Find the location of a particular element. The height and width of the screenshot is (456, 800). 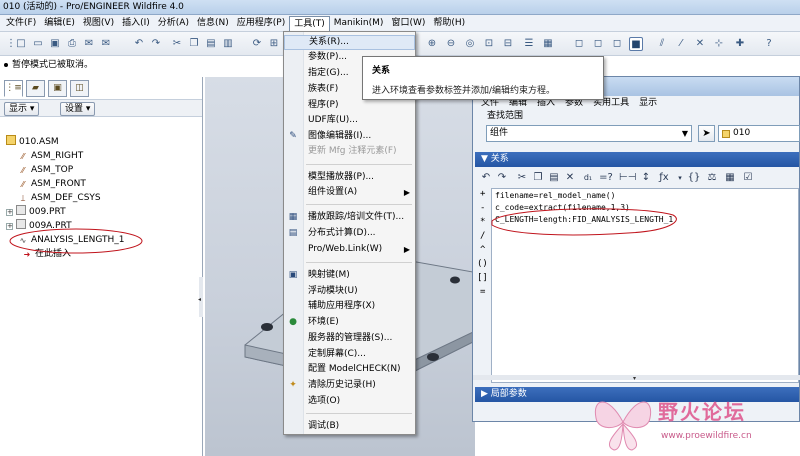

scope-select: 组件 ▼ is located at coordinates (589, 133).